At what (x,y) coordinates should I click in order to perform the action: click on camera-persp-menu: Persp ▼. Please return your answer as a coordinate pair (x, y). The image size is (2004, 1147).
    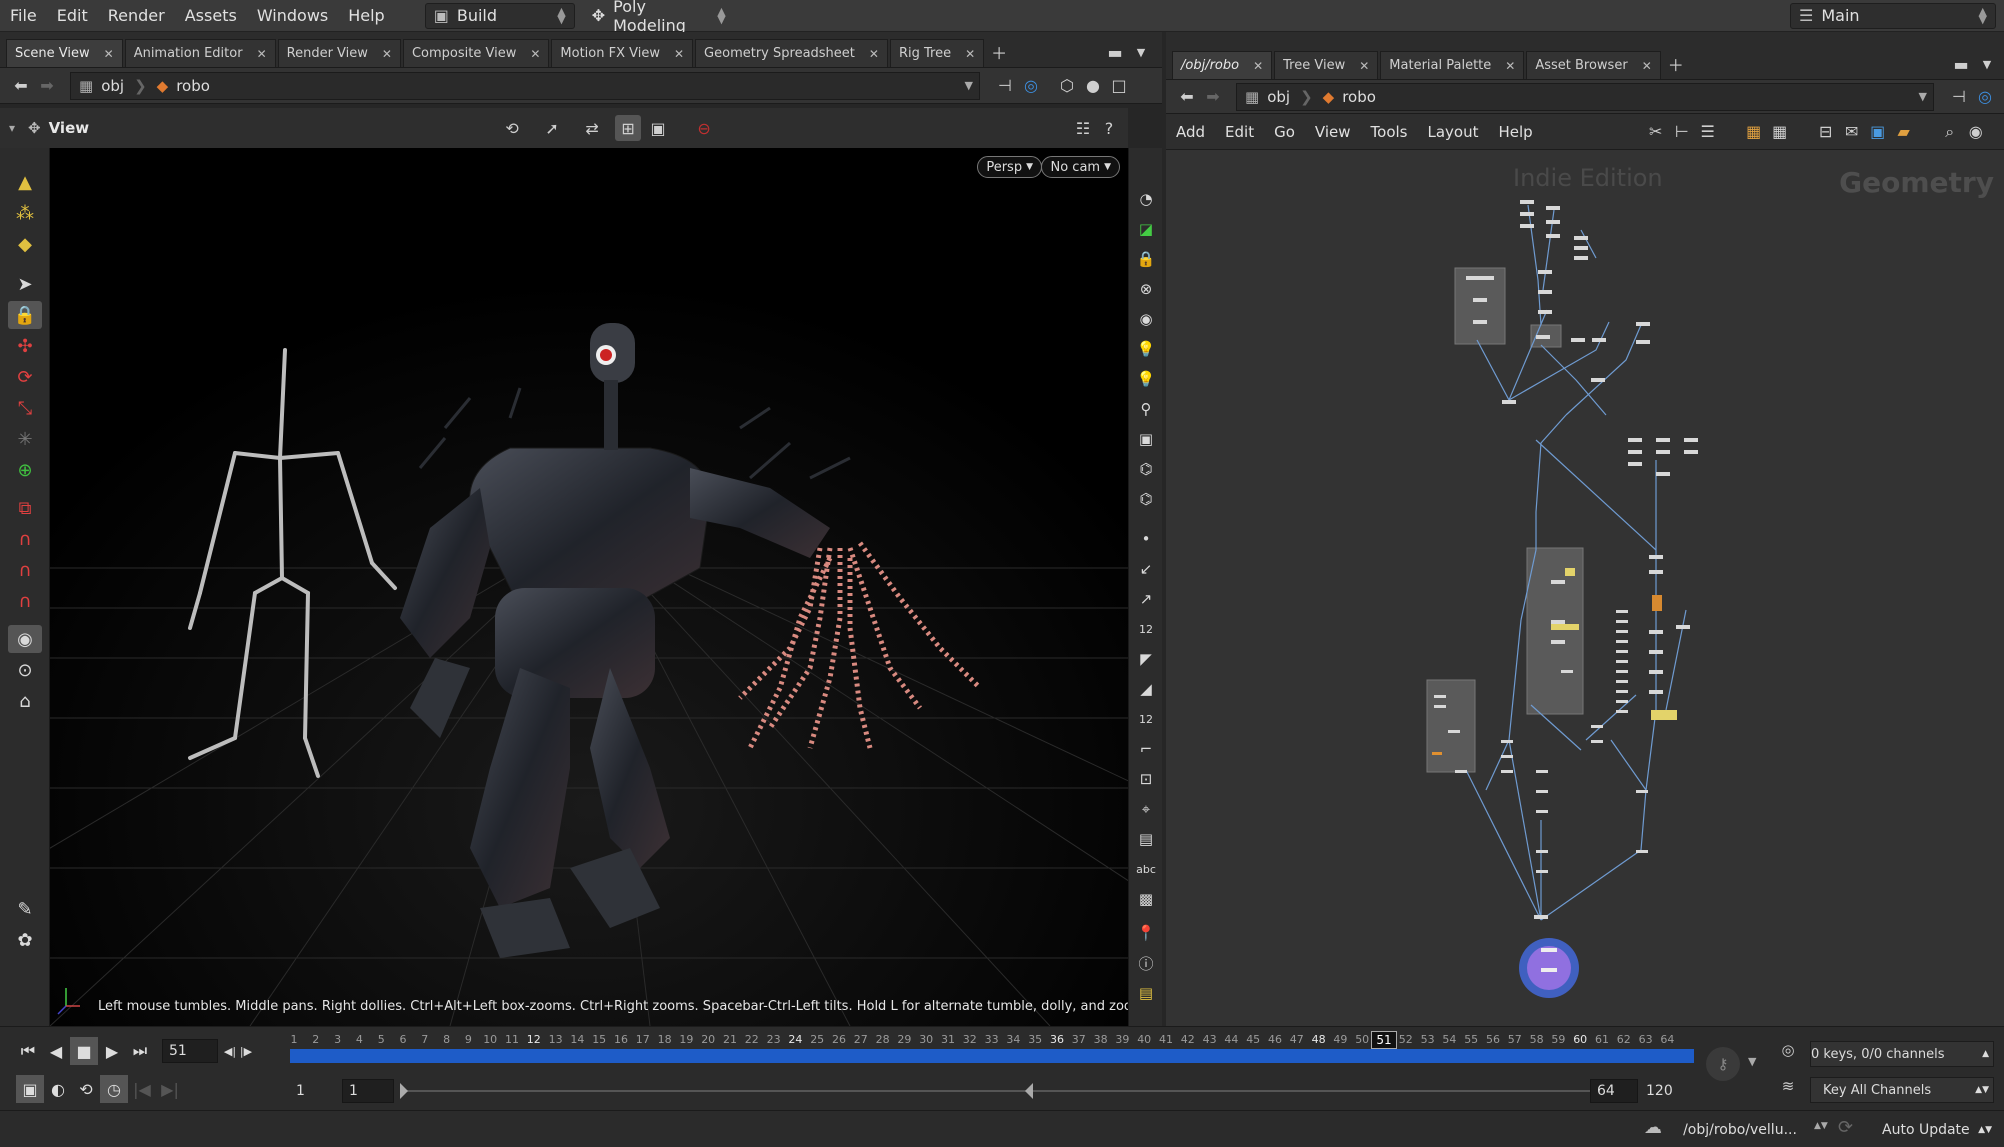
    Looking at the image, I should click on (1009, 167).